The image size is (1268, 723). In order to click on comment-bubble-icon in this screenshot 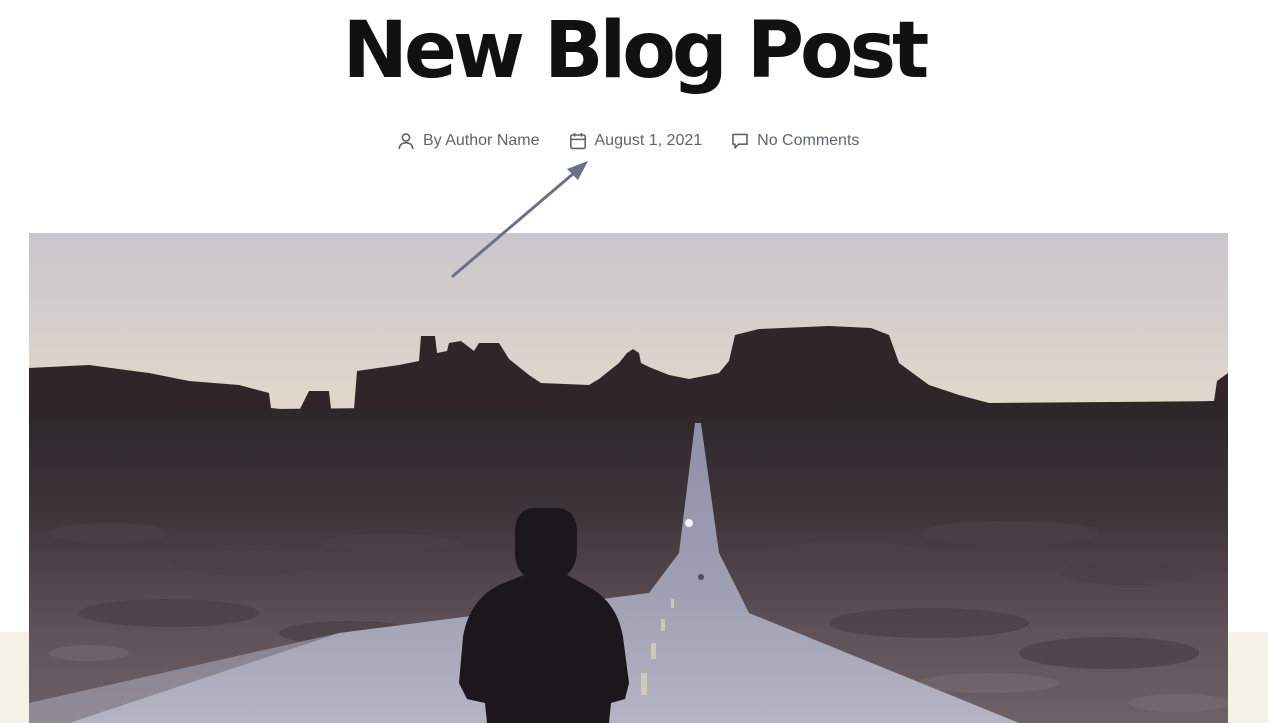, I will do `click(740, 141)`.